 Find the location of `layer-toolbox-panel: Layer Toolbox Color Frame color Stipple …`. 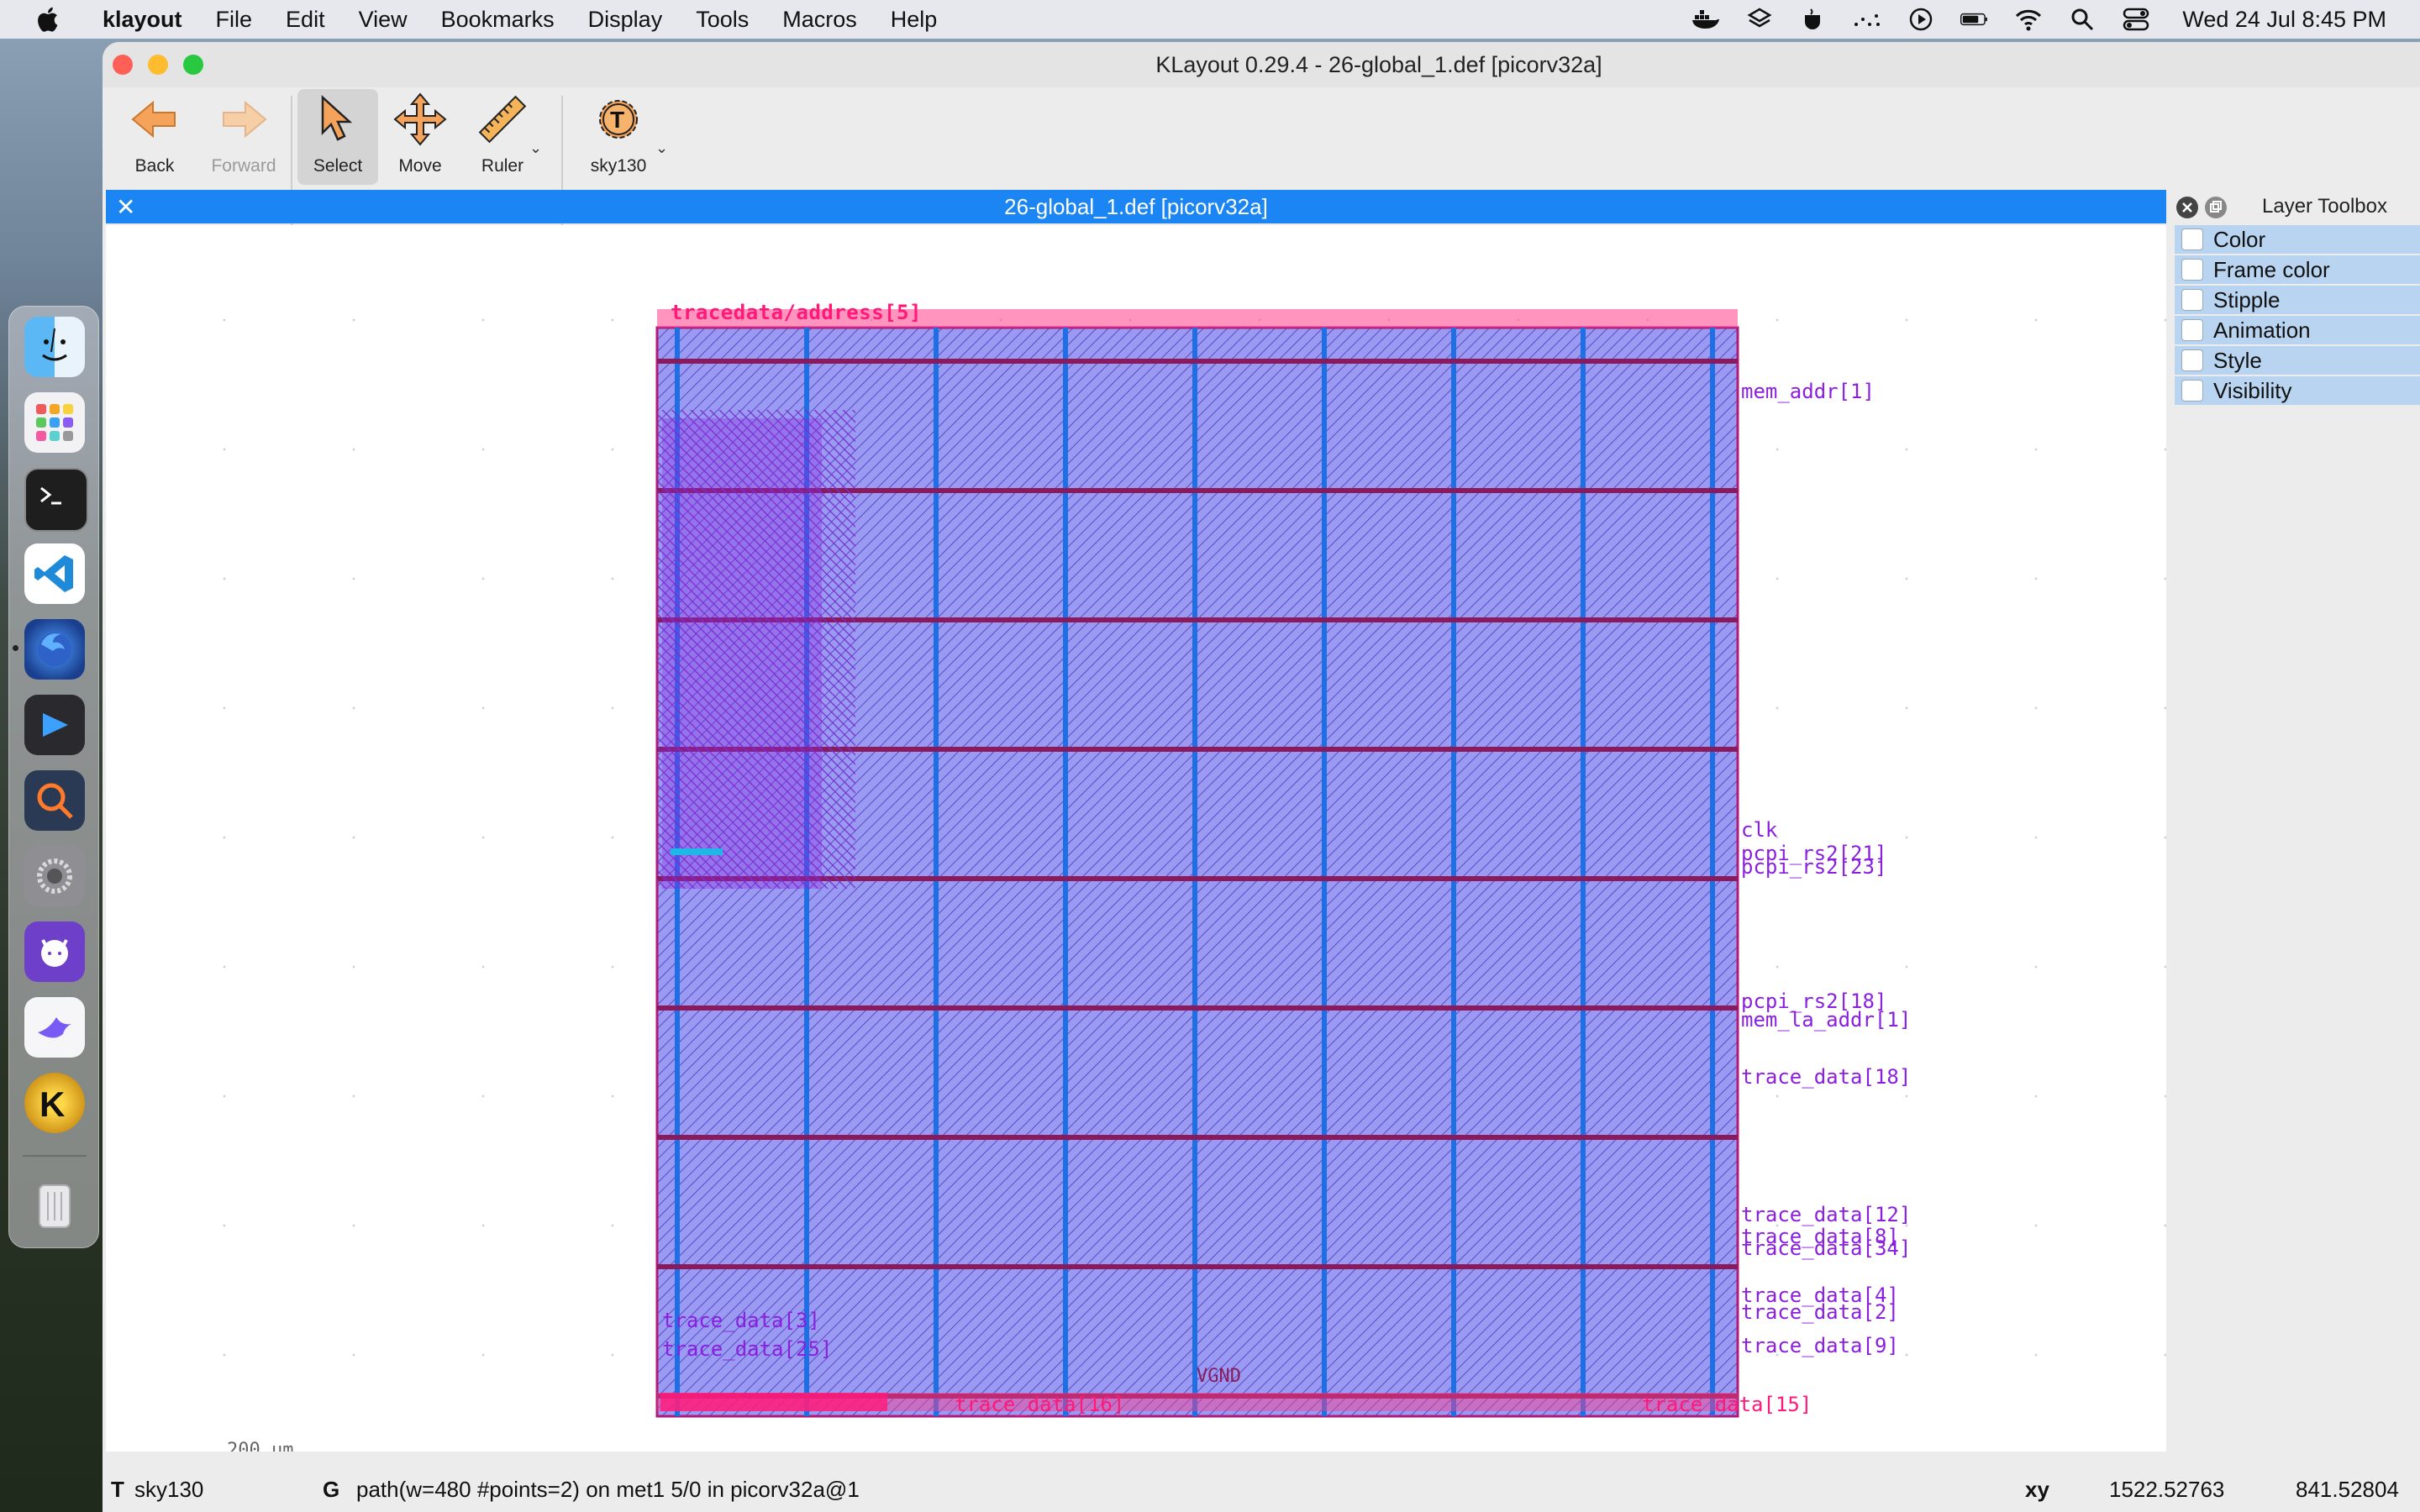

layer-toolbox-panel: Layer Toolbox Color Frame color Stipple … is located at coordinates (2295, 820).